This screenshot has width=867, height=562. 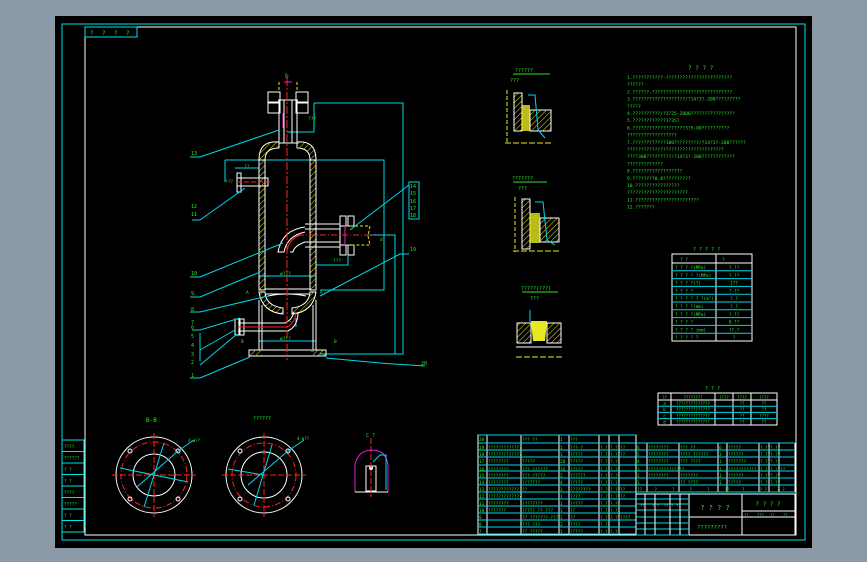 I want to click on side-cell: ?????, so click(x=70, y=505).